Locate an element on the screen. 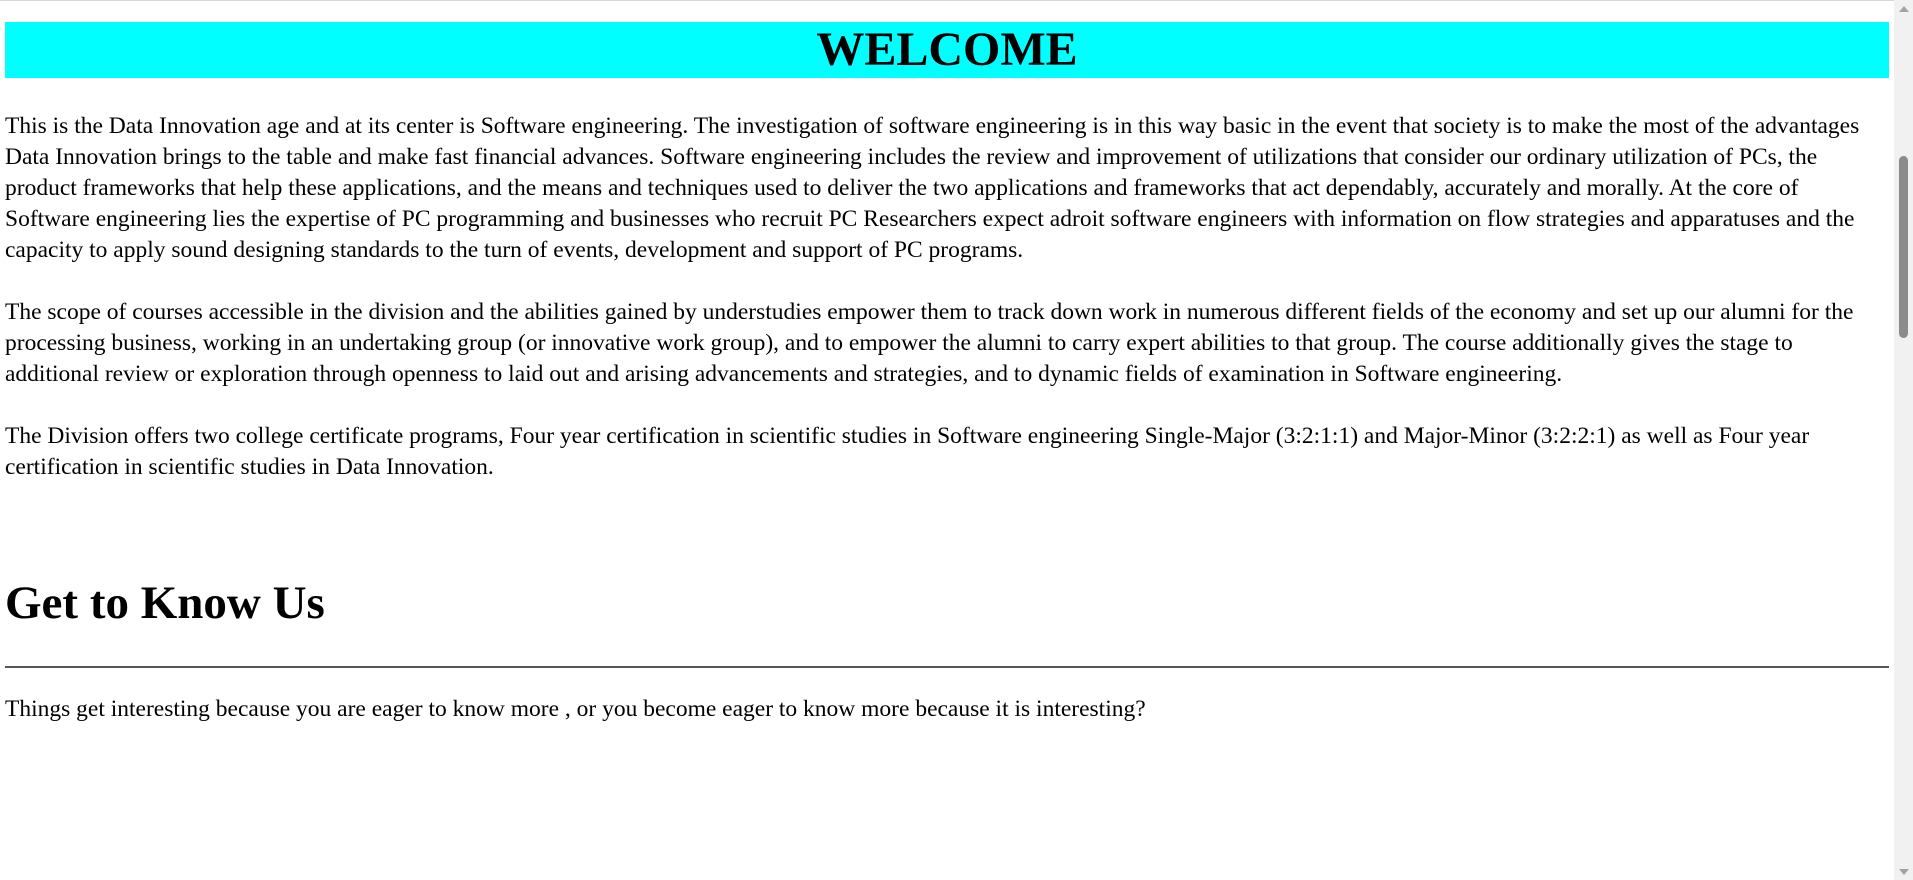 The image size is (1913, 880). welcome-title: WELCOME is located at coordinates (947, 49).